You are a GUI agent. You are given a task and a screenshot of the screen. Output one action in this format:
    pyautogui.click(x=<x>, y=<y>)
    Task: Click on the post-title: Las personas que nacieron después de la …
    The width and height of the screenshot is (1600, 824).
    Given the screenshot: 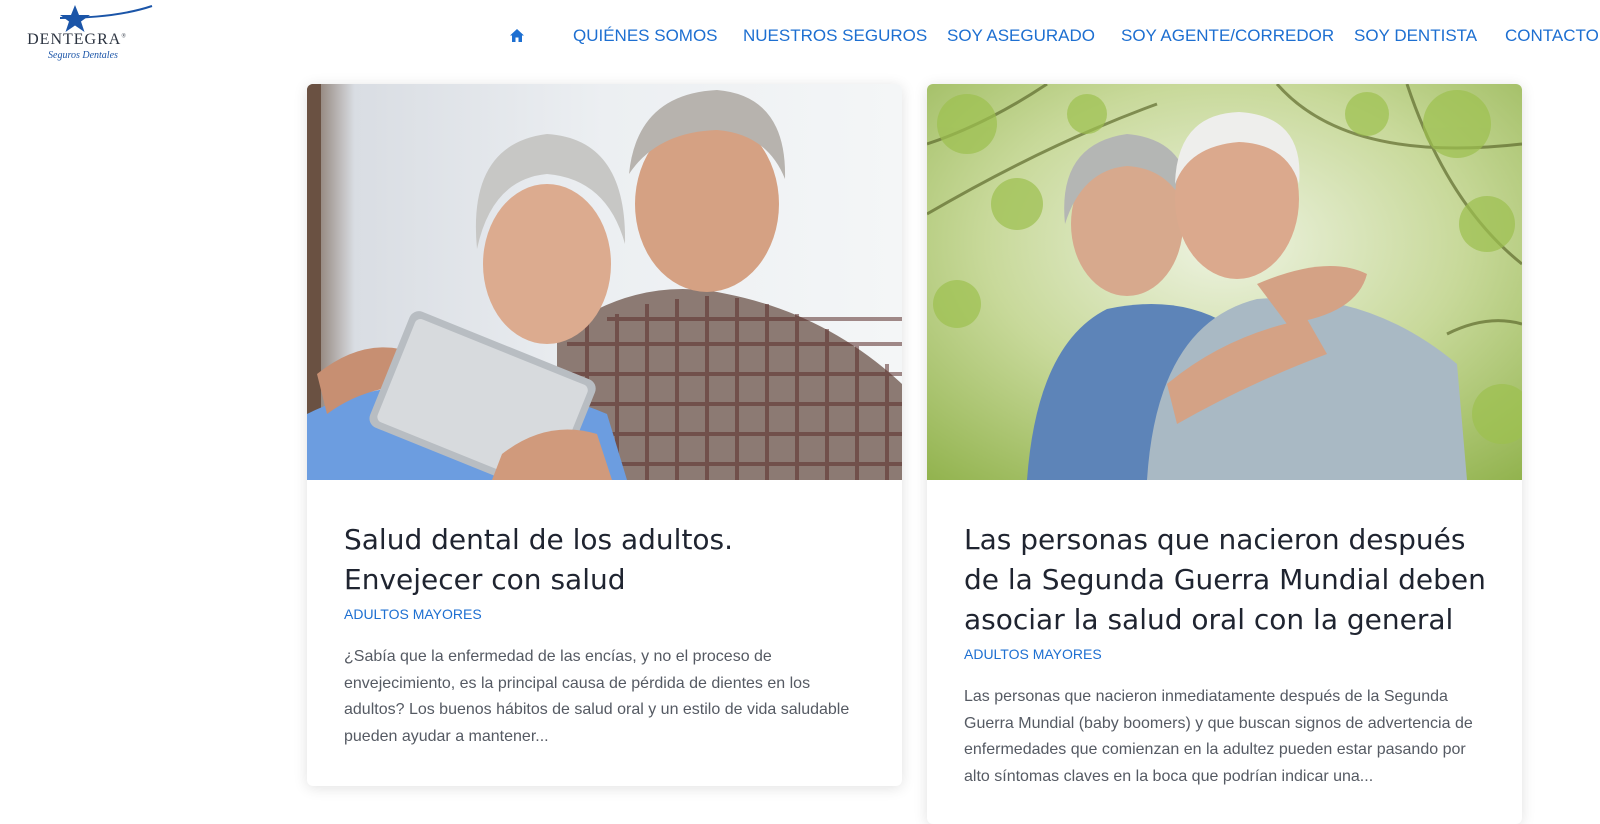 What is the action you would take?
    pyautogui.click(x=1226, y=580)
    